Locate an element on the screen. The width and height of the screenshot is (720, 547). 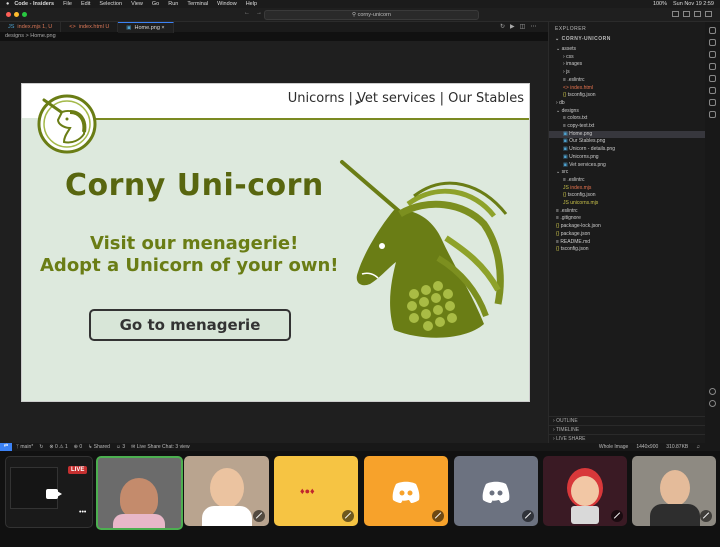
ports-indicator: ⊕ 0 is located at coordinates (78, 447).